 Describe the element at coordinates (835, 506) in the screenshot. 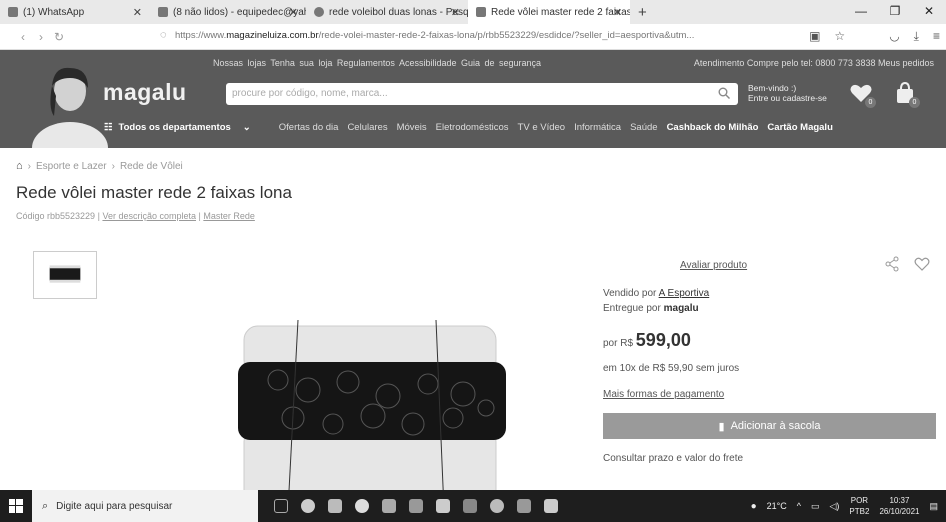

I see `volume-icon: ◁)` at that location.